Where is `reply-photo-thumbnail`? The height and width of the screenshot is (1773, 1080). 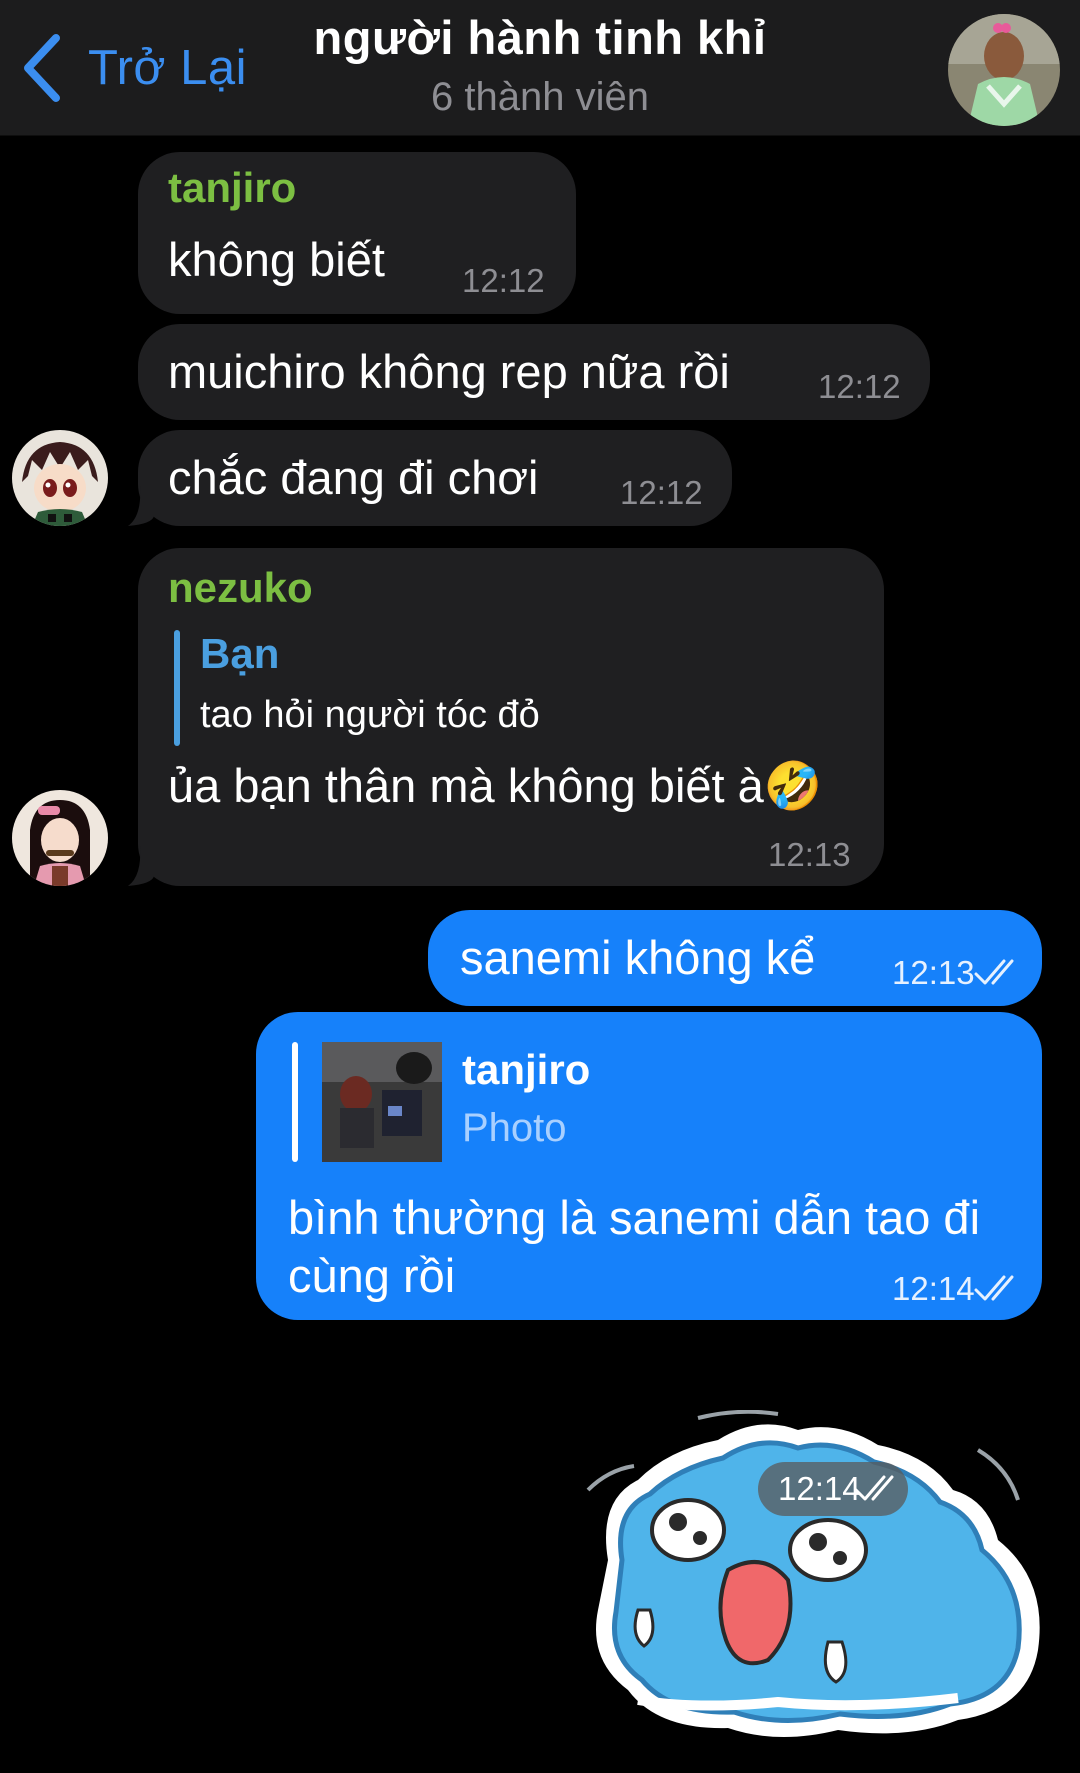
reply-photo-thumbnail is located at coordinates (382, 1102).